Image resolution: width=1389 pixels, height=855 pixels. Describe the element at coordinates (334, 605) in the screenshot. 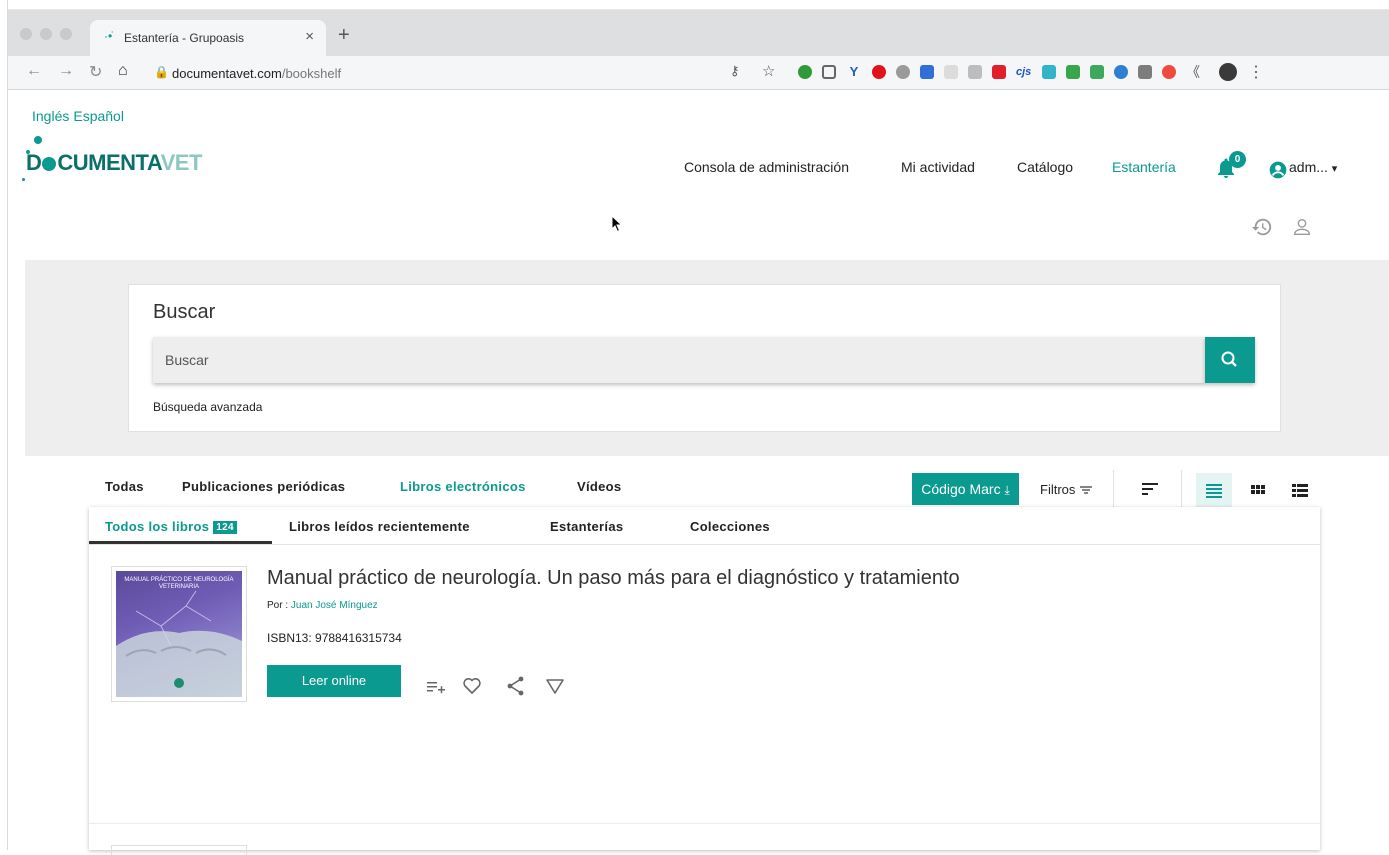

I see `book-author-link: Juan José Mínguez` at that location.